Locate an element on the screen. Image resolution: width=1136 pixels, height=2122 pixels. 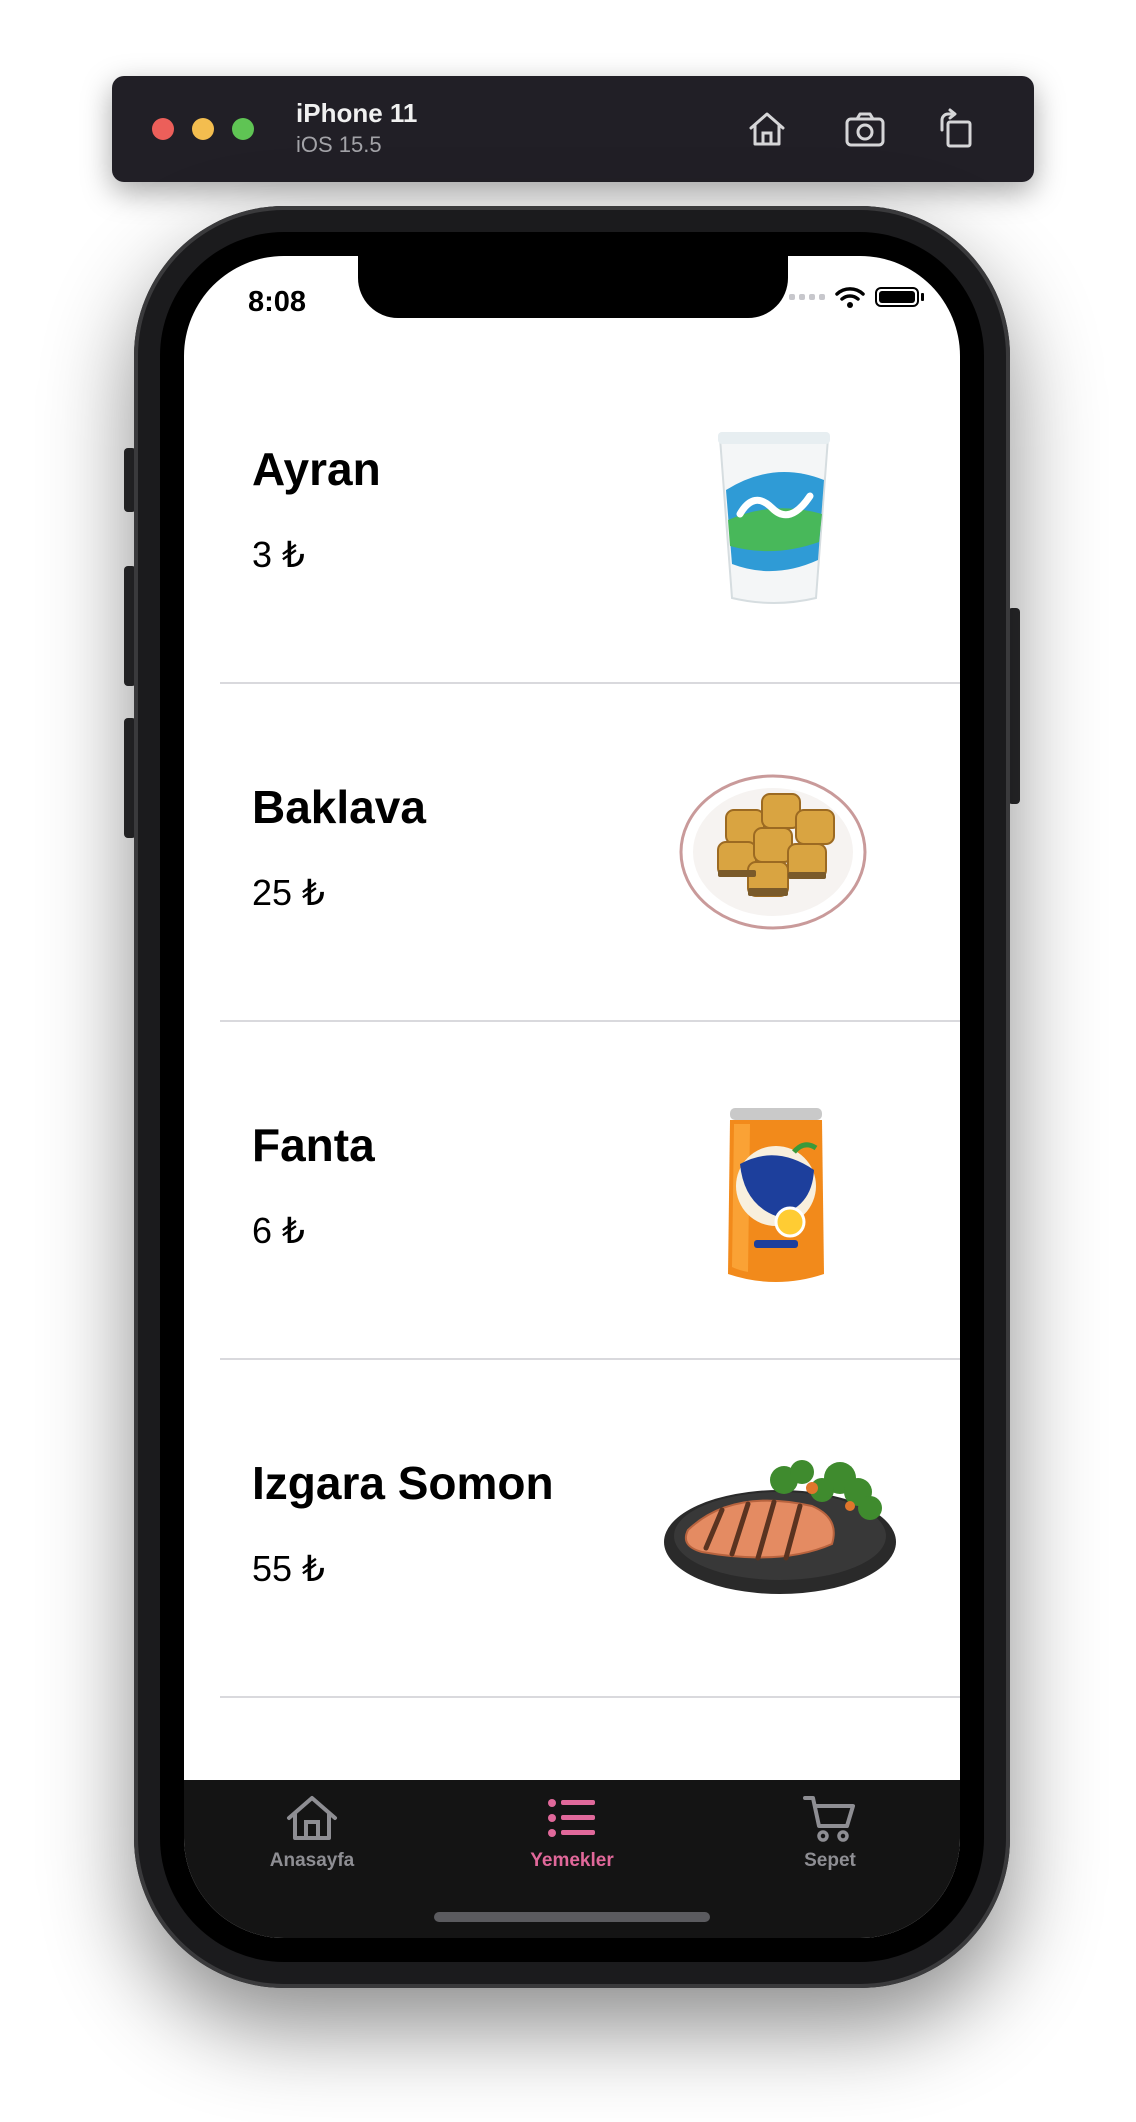
tab-bar: Anasayfa Yemekler Sepet is located at coordinates (572, 1859).